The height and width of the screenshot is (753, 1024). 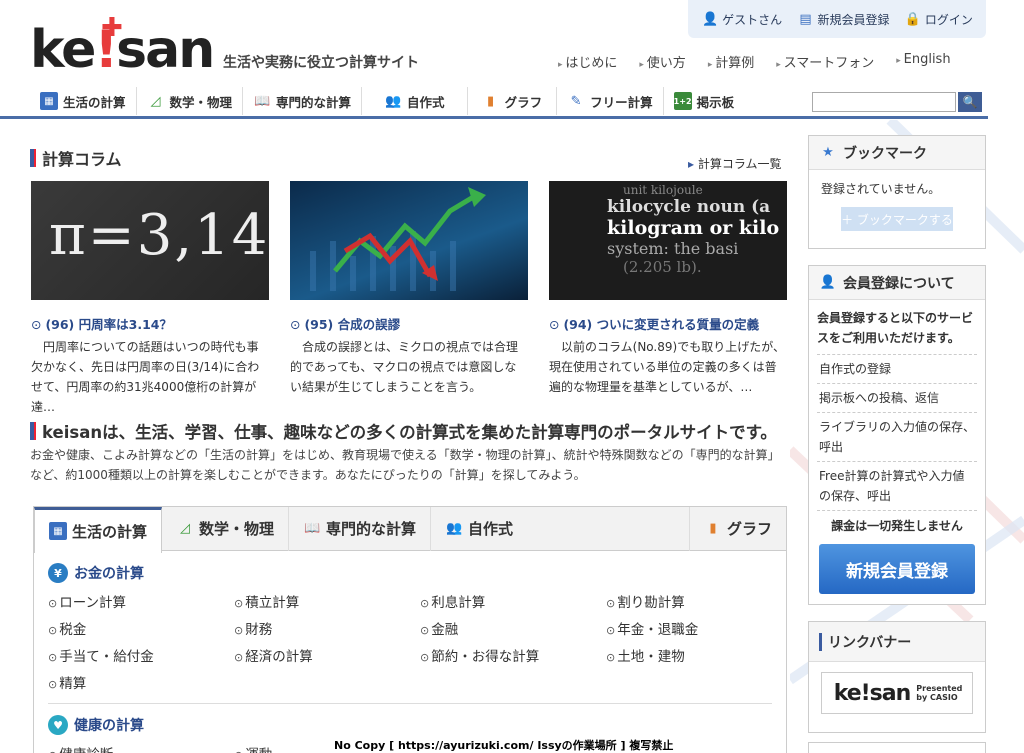 I want to click on main-nav-math: ◿ 数学・物理, so click(x=190, y=101).